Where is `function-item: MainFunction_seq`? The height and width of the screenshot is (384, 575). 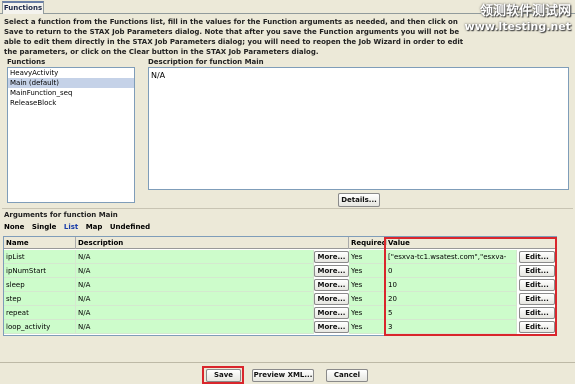
function-item: MainFunction_seq is located at coordinates (71, 93).